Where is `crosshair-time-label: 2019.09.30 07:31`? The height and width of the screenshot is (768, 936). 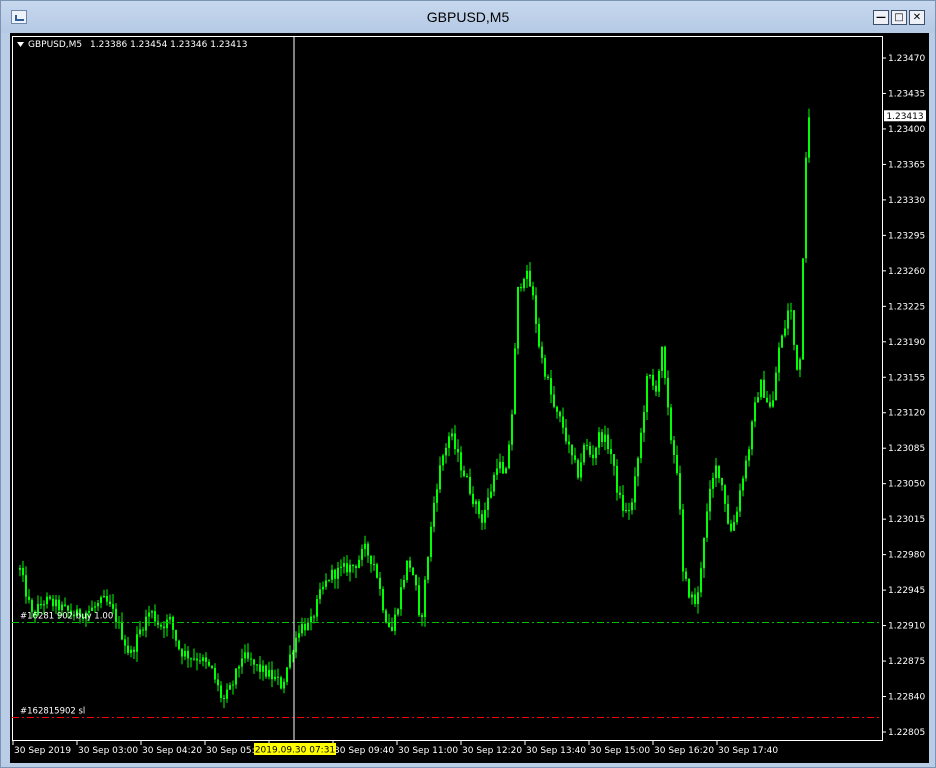
crosshair-time-label: 2019.09.30 07:31 is located at coordinates (295, 751).